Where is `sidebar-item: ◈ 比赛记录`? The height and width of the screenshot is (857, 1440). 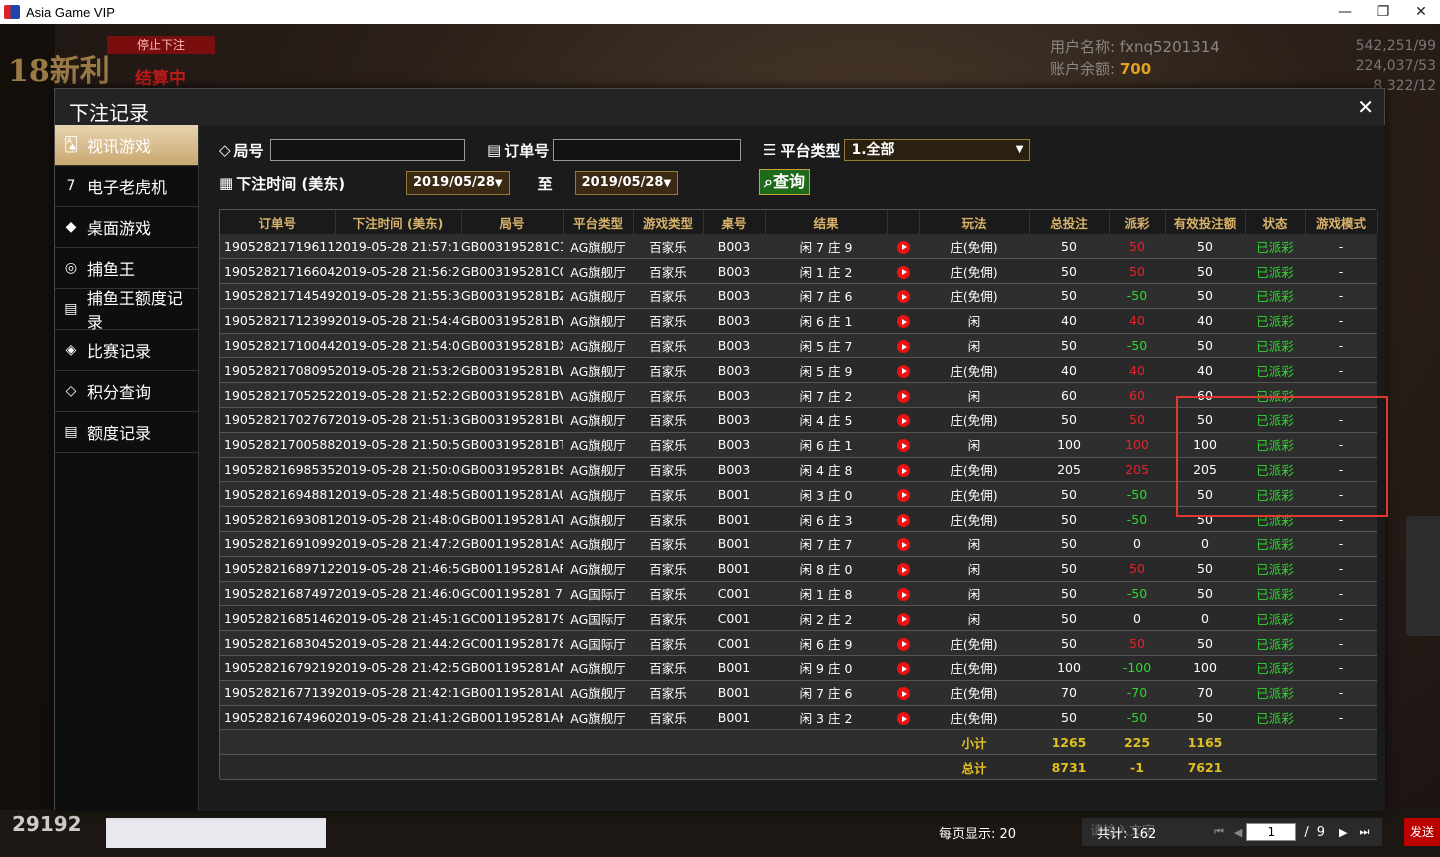 sidebar-item: ◈ 比赛记录 is located at coordinates (126, 350).